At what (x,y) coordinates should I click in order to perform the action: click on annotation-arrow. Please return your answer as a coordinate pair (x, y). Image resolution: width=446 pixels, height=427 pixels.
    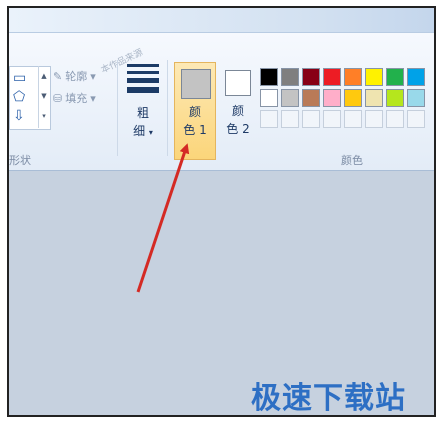
    Looking at the image, I should click on (163, 218).